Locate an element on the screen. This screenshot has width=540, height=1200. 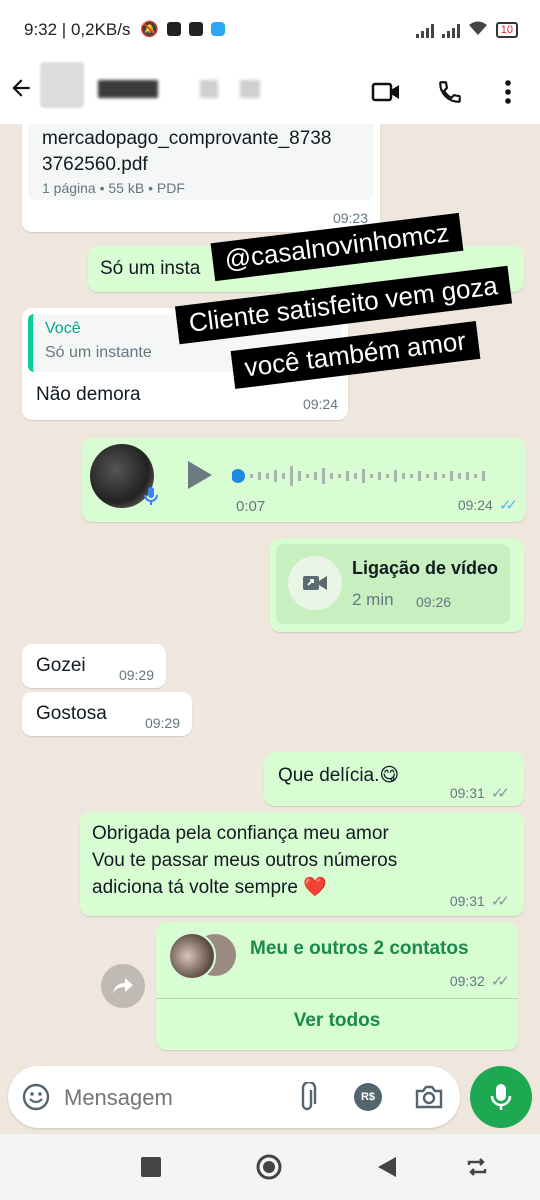
attach-icon is located at coordinates (307, 1099).